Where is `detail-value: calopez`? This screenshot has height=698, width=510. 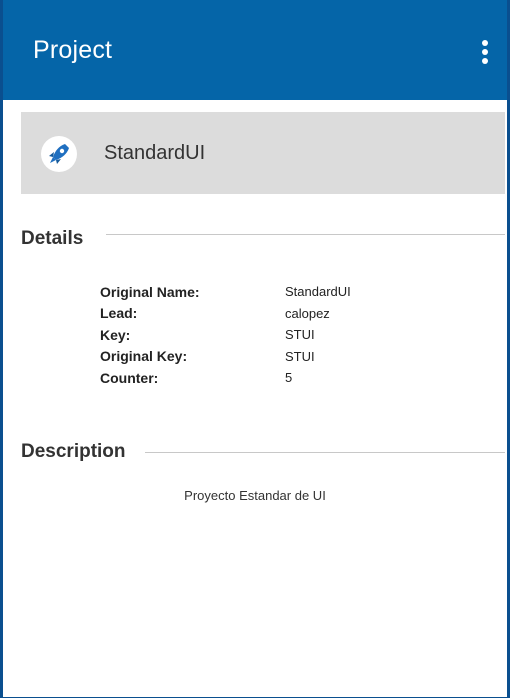
detail-value: calopez is located at coordinates (307, 313).